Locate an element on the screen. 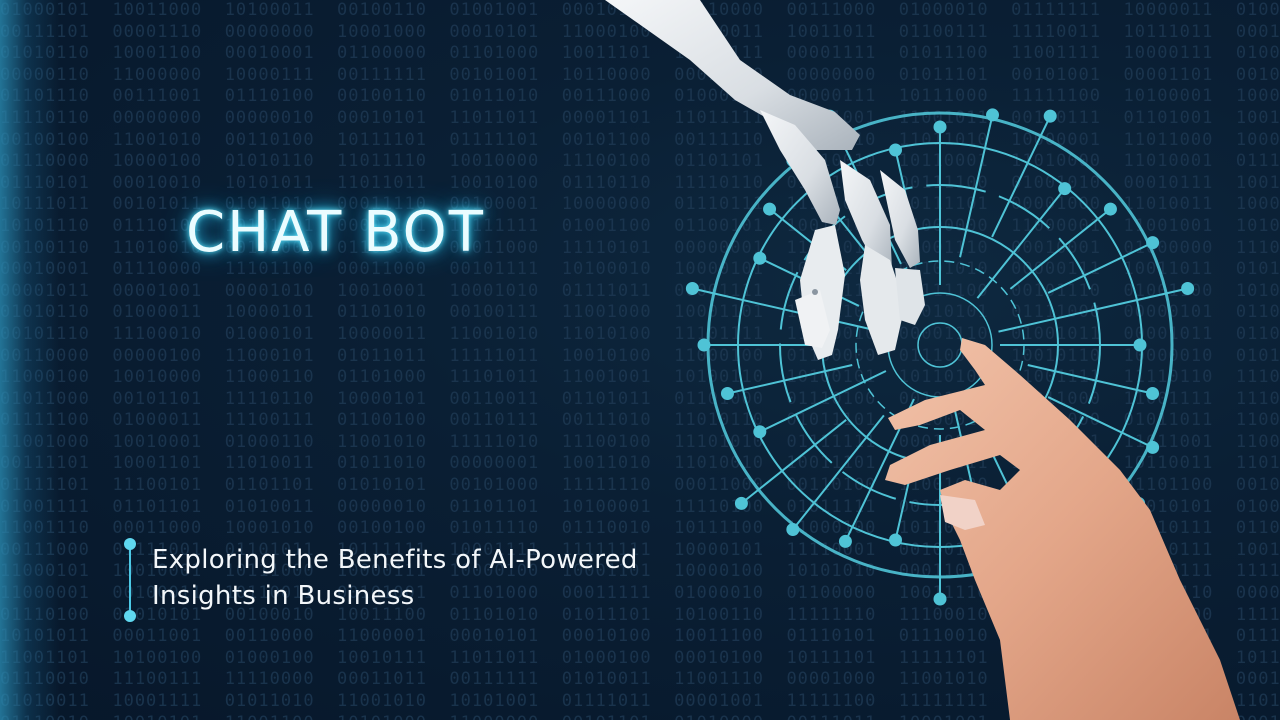 The image size is (1280, 720). subtitle-line-1: Exploring the Benefits of AI-Powered is located at coordinates (395, 560).